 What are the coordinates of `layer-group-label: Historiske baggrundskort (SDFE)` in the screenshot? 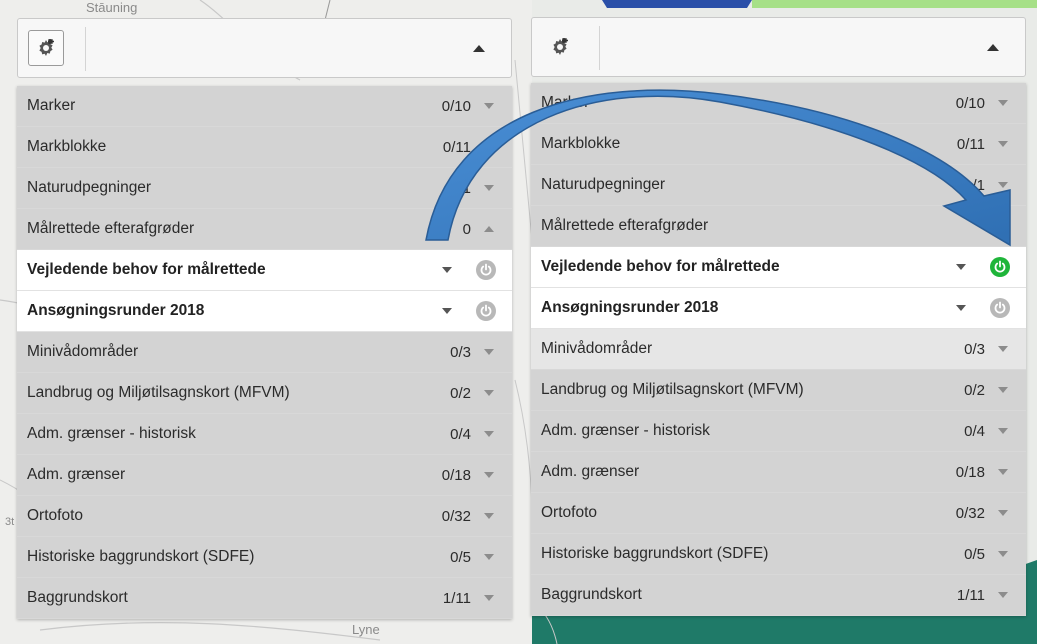 It's located at (141, 556).